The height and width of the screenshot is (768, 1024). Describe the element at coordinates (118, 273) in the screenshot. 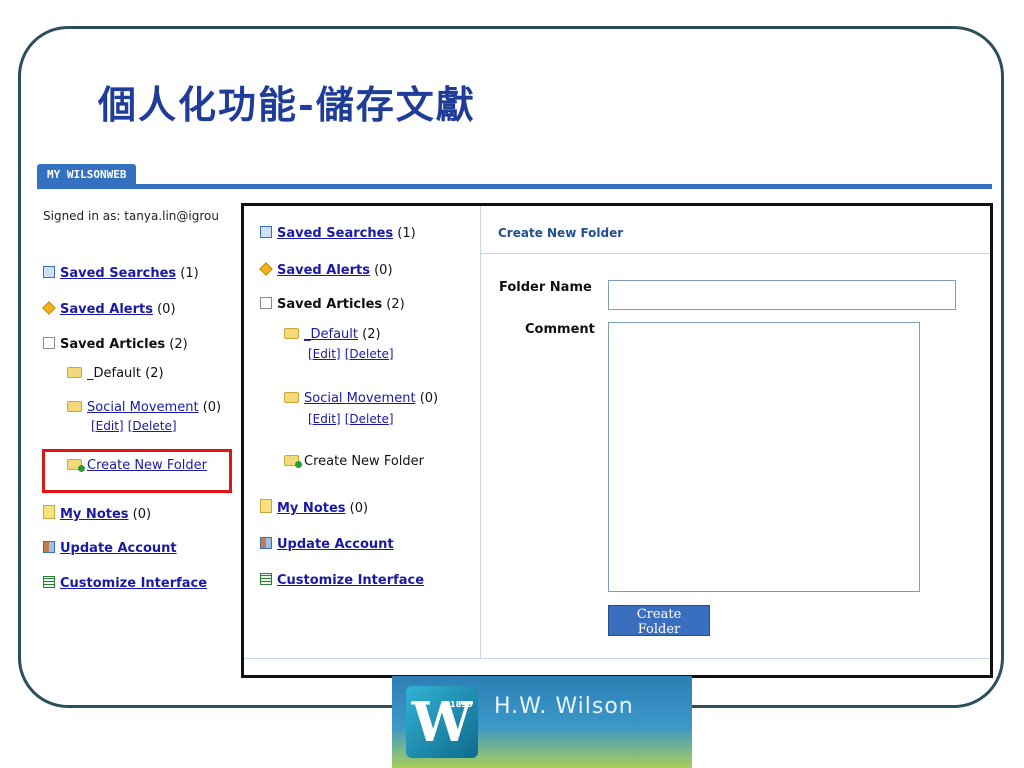

I see `saved-searches-link: Saved Searches` at that location.